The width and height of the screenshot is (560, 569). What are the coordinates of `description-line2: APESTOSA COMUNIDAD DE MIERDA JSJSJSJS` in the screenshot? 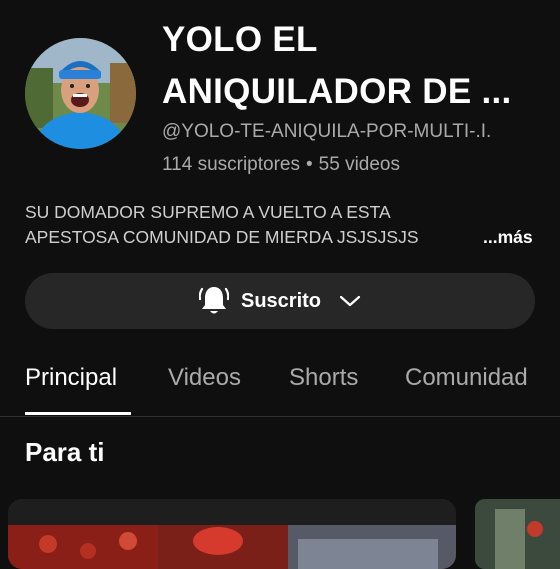 It's located at (222, 237).